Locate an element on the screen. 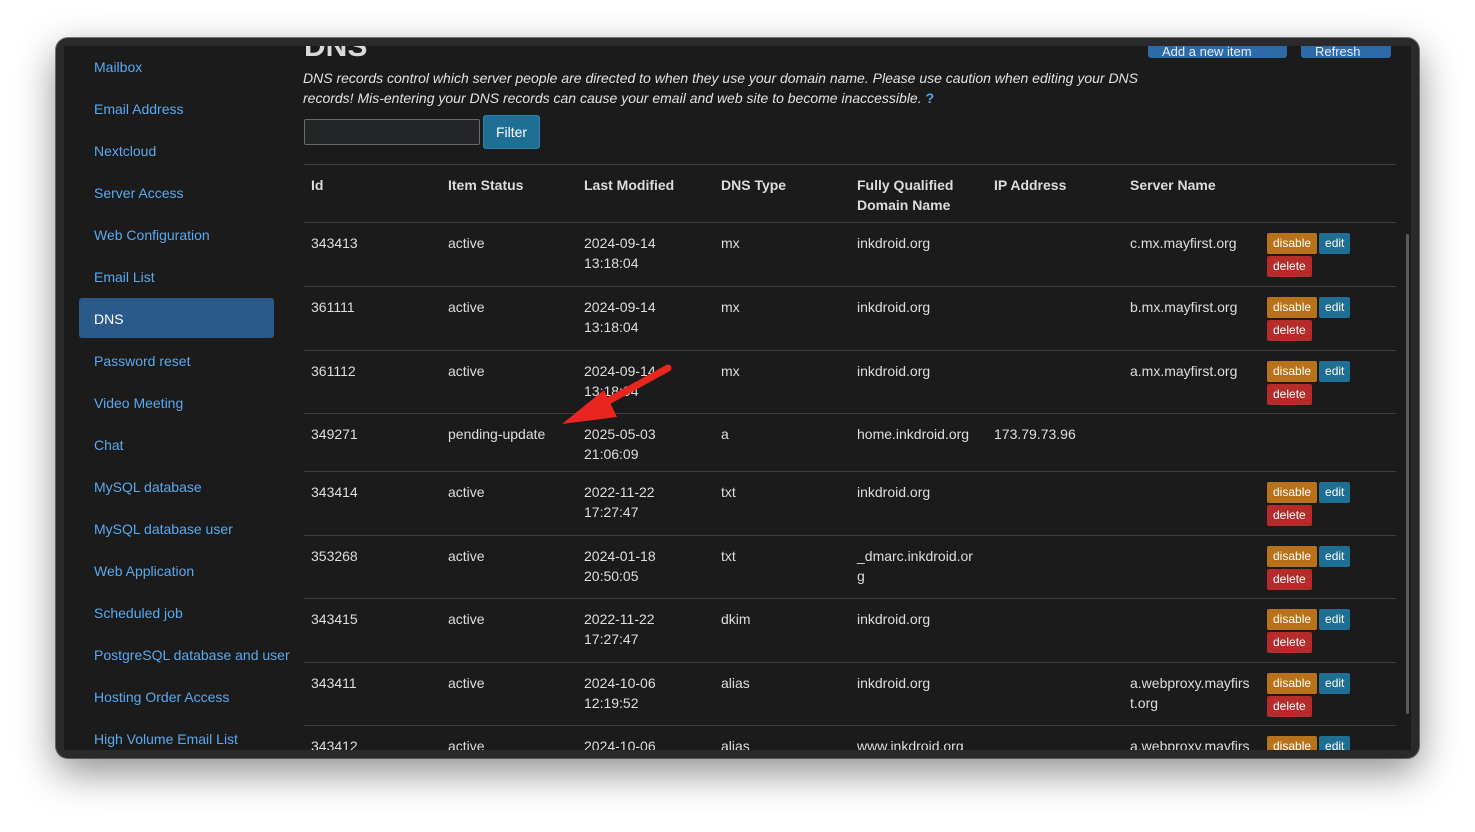  cell-time: 13:18:04 is located at coordinates (611, 263).